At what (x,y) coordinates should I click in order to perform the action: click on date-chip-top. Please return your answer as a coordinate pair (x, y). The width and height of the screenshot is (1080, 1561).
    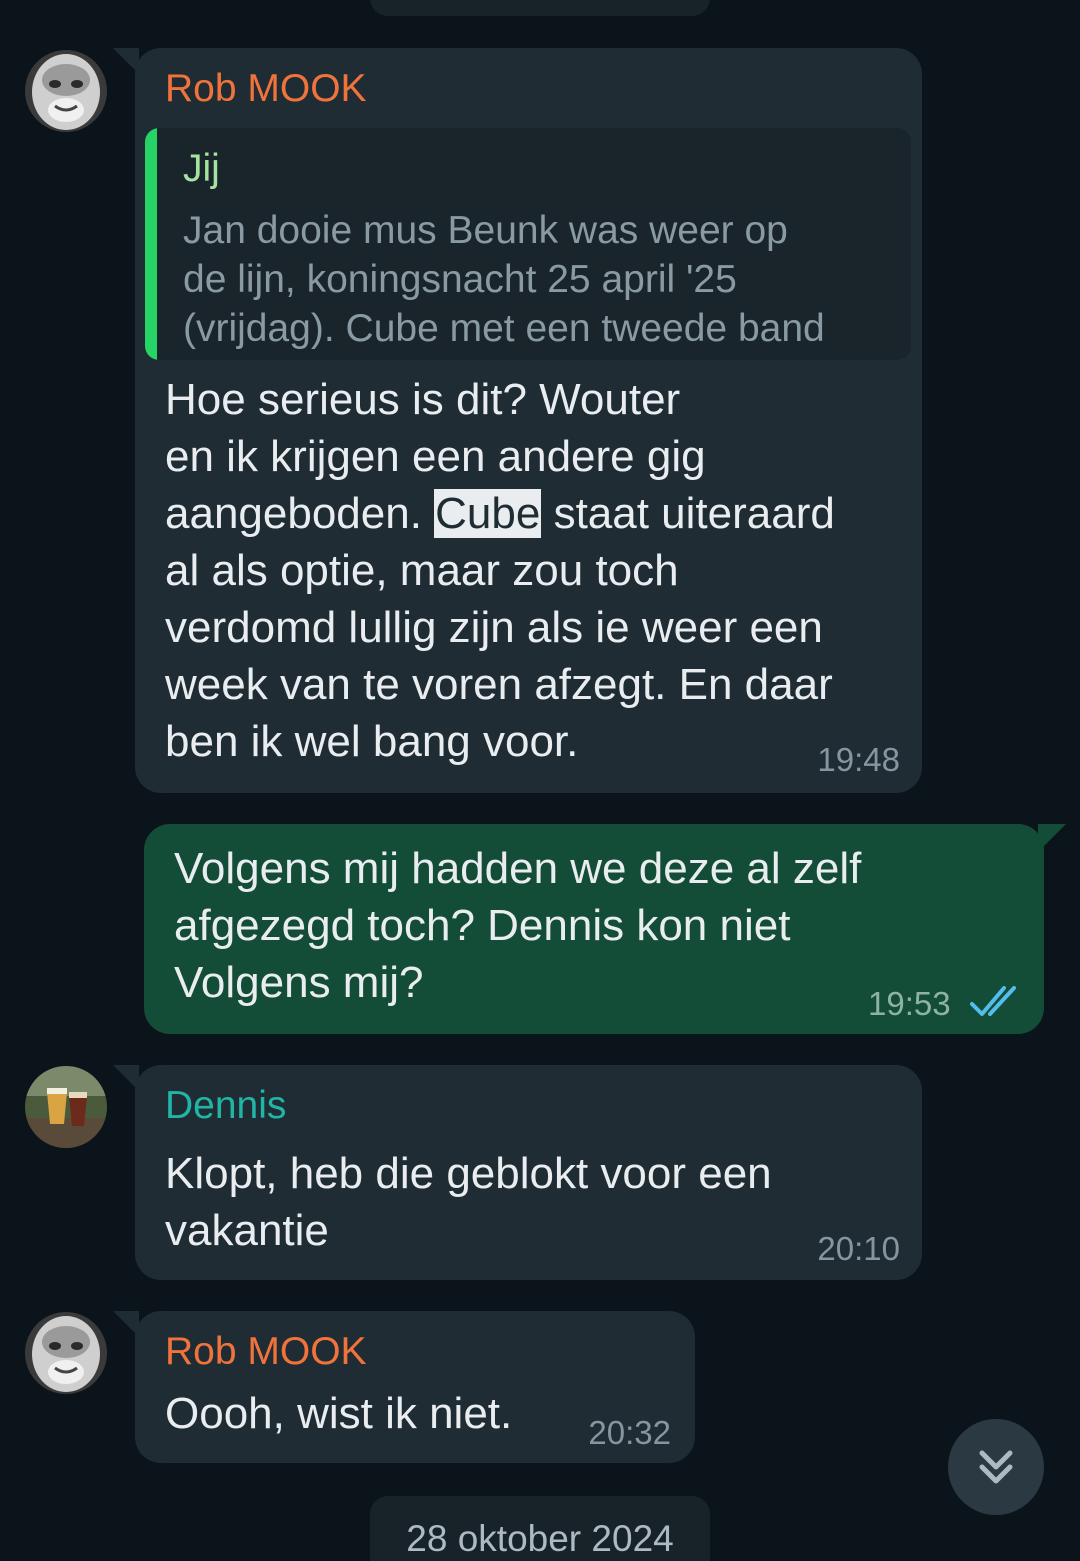
    Looking at the image, I should click on (540, 8).